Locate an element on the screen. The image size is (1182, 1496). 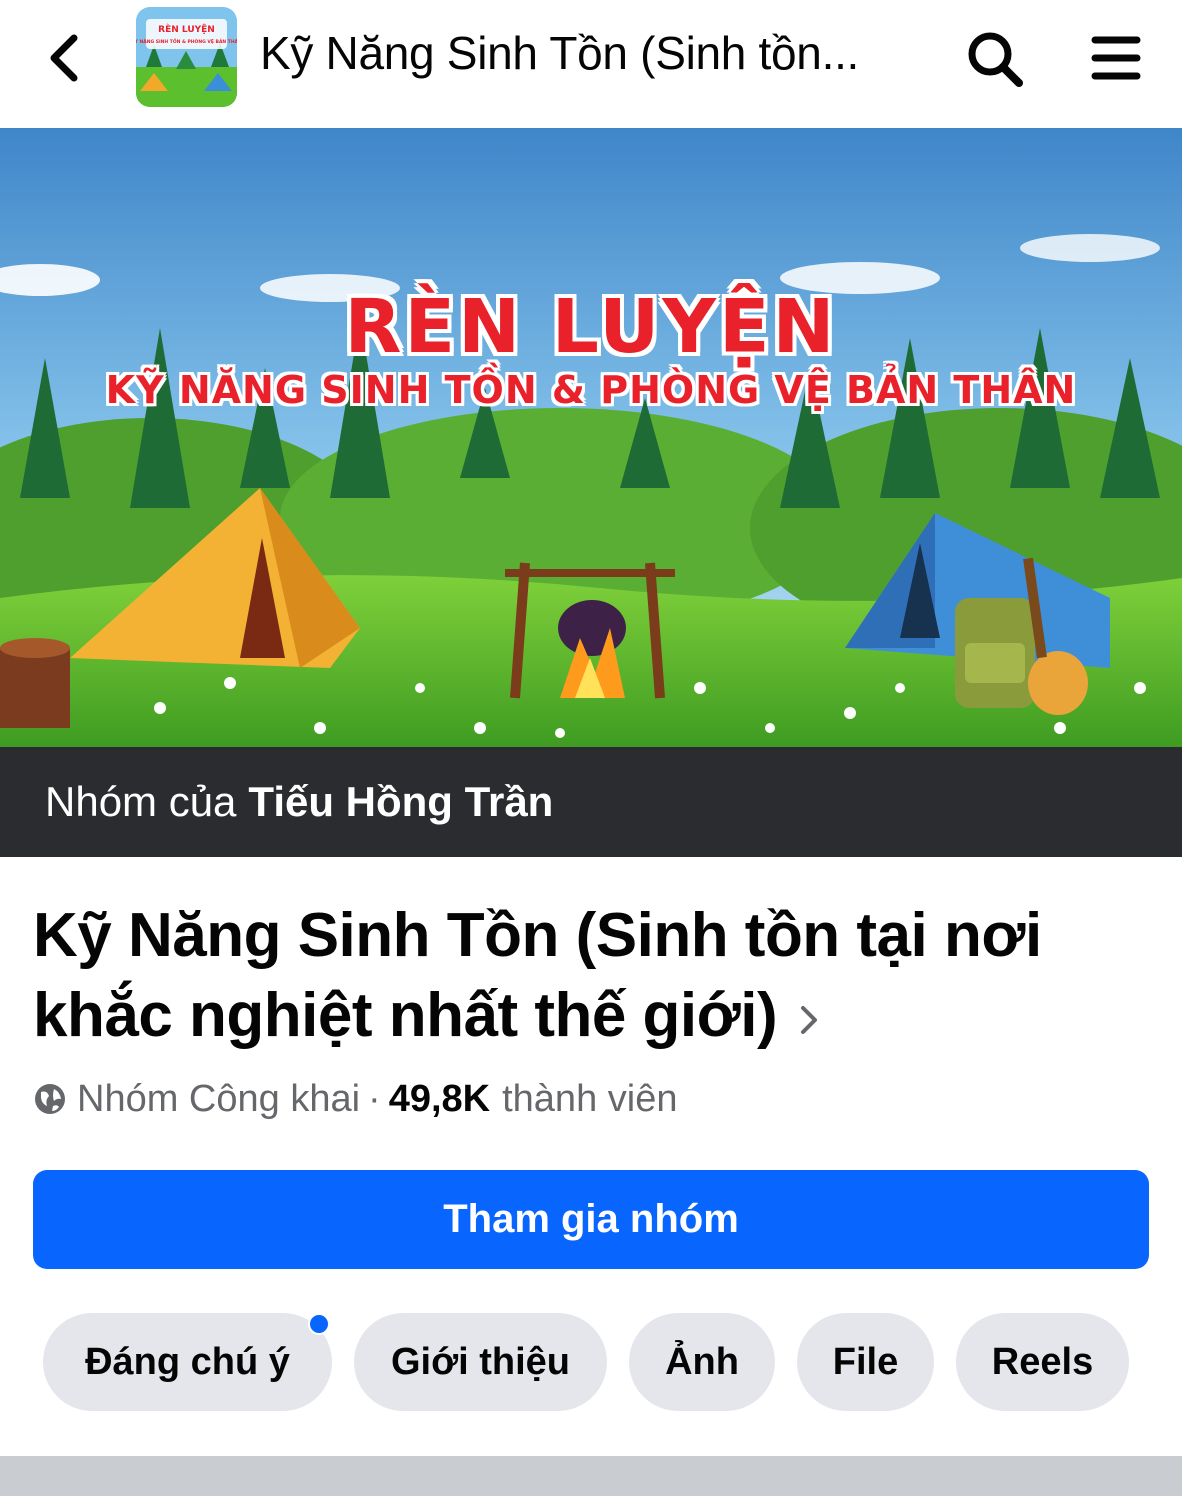
tab-label: Đáng chú ý is located at coordinates (187, 1361).